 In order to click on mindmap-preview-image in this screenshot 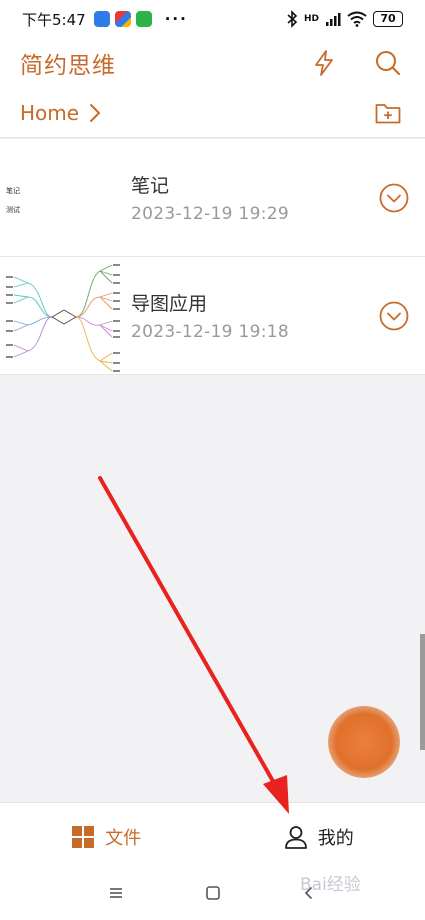, I will do `click(63, 317)`.